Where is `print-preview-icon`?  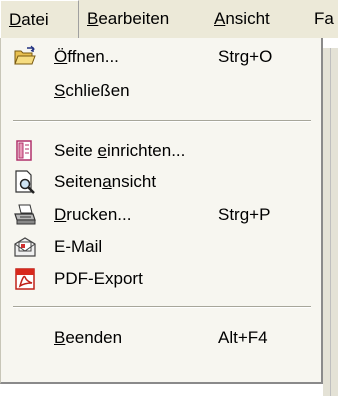
print-preview-icon is located at coordinates (25, 182).